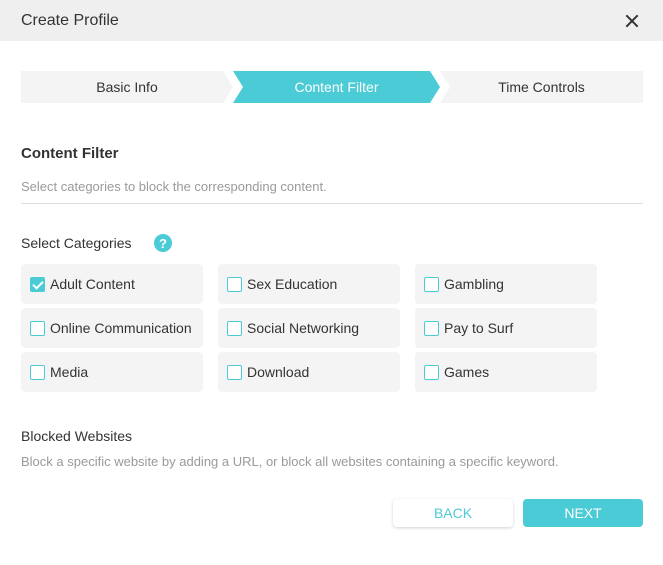 The height and width of the screenshot is (565, 663). I want to click on checkmark-icon, so click(37, 284).